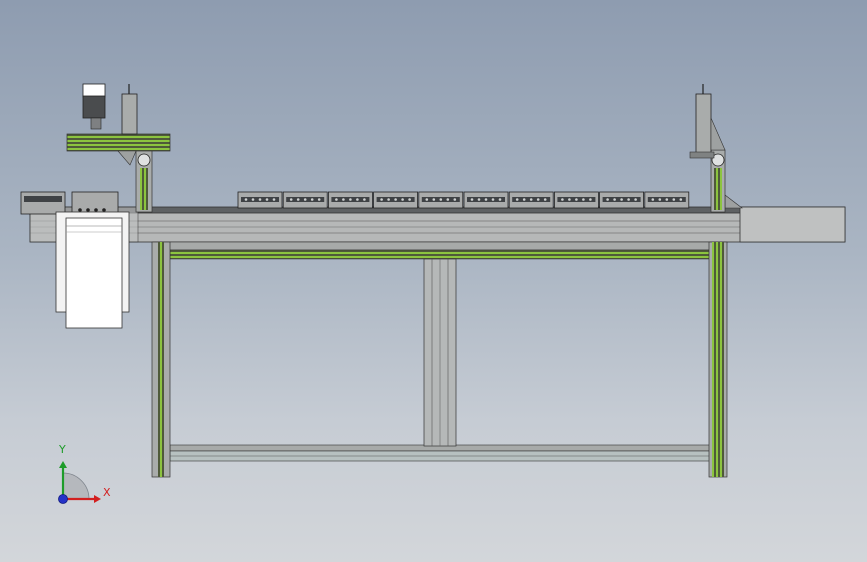 This screenshot has width=867, height=562. Describe the element at coordinates (79, 482) in the screenshot. I see `coordinate-triad` at that location.